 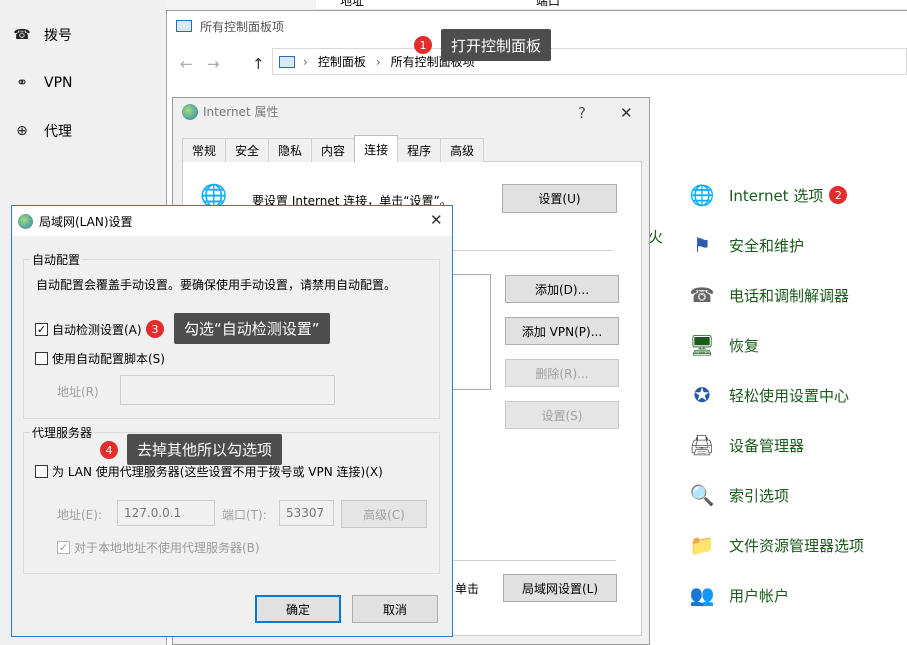 What do you see at coordinates (230, 26) in the screenshot?
I see `control-panel-title: 所有控制面板项` at bounding box center [230, 26].